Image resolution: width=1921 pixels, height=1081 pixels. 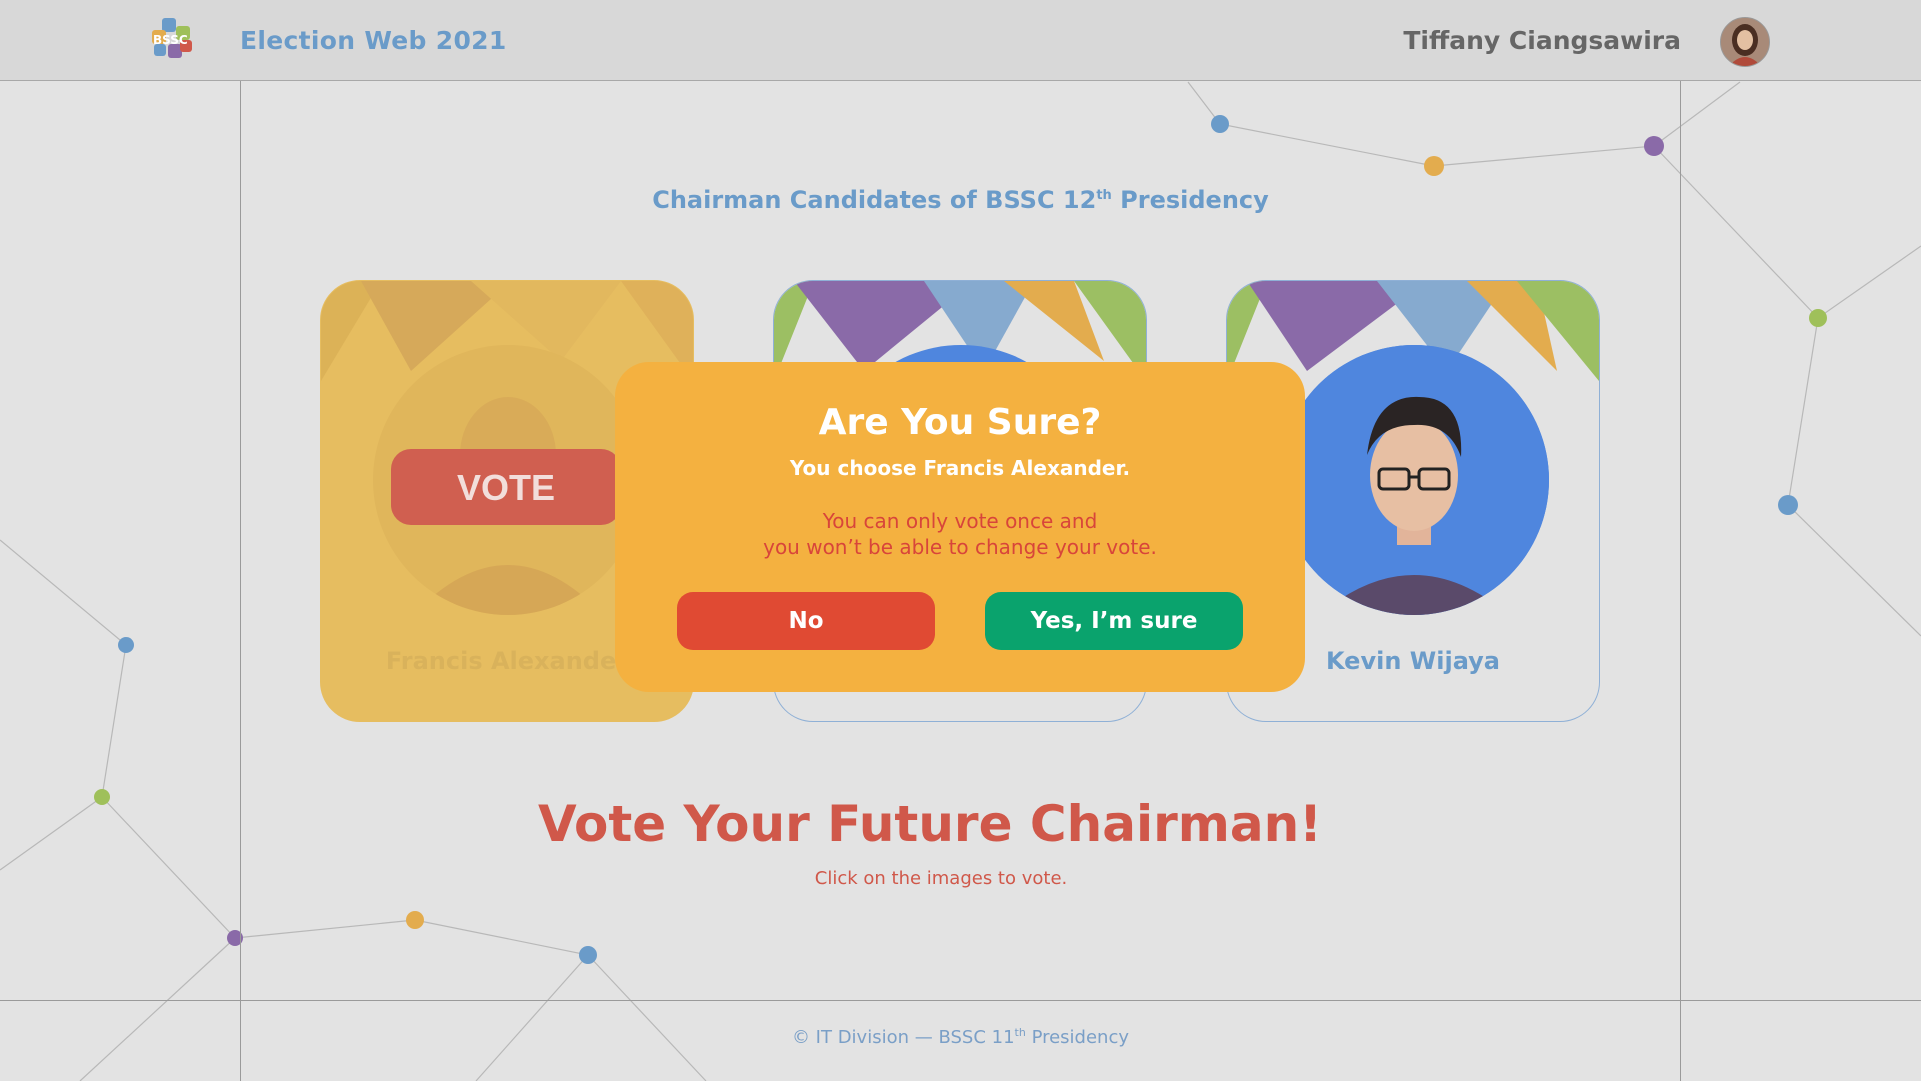 What do you see at coordinates (1680, 580) in the screenshot?
I see `layout-guide-right` at bounding box center [1680, 580].